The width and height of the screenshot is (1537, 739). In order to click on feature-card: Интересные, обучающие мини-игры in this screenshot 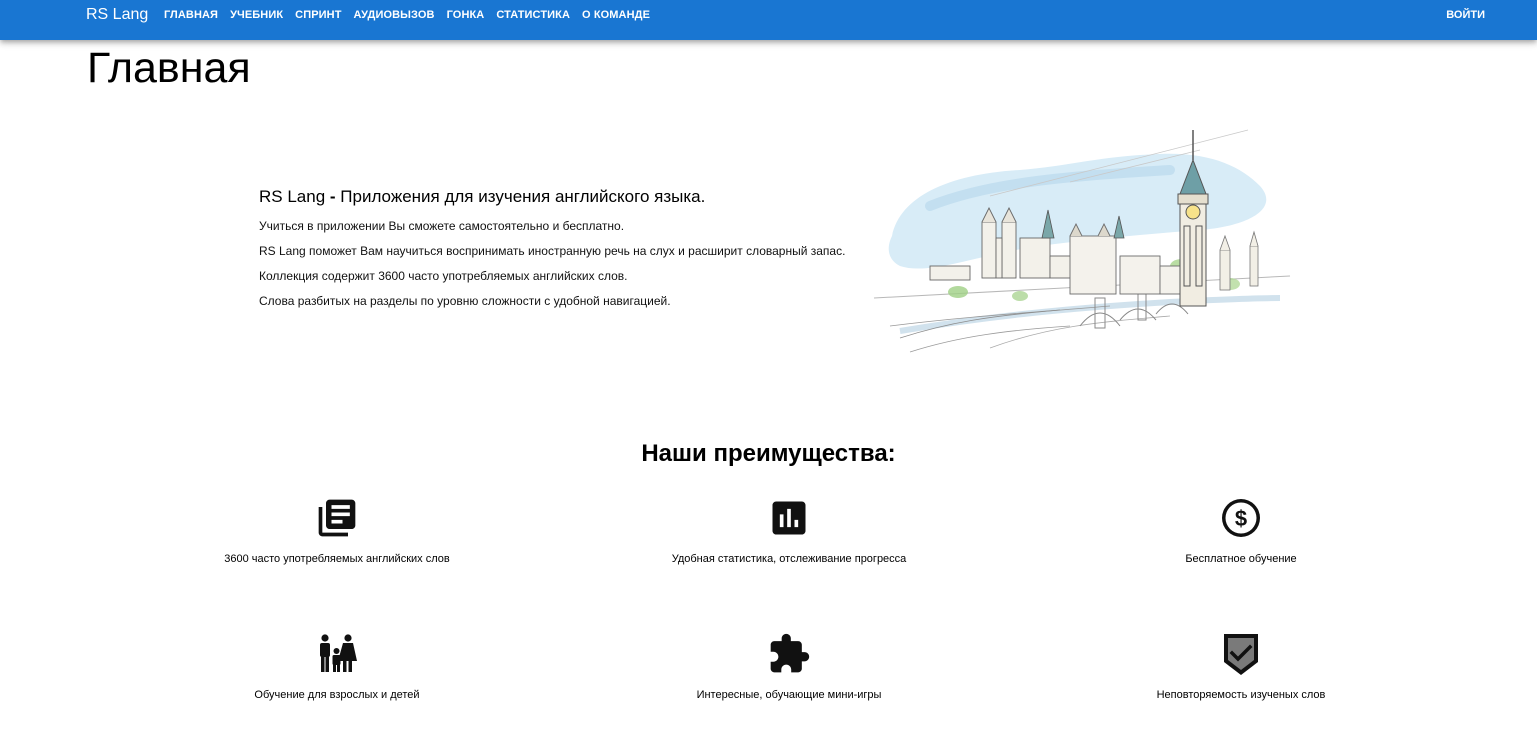, I will do `click(789, 667)`.